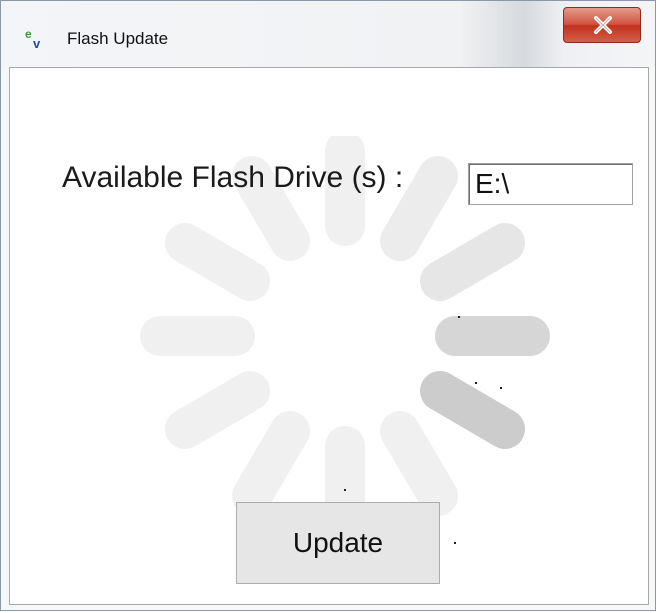 This screenshot has width=658, height=613. I want to click on update-button: Update, so click(338, 543).